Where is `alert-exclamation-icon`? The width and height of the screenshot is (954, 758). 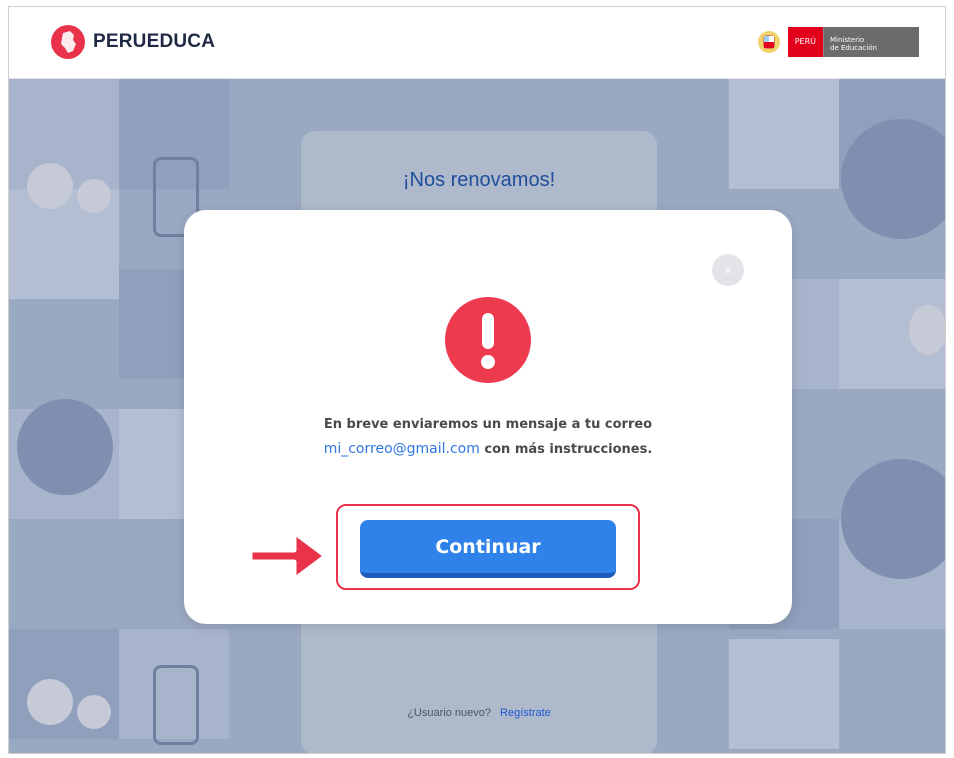 alert-exclamation-icon is located at coordinates (488, 340).